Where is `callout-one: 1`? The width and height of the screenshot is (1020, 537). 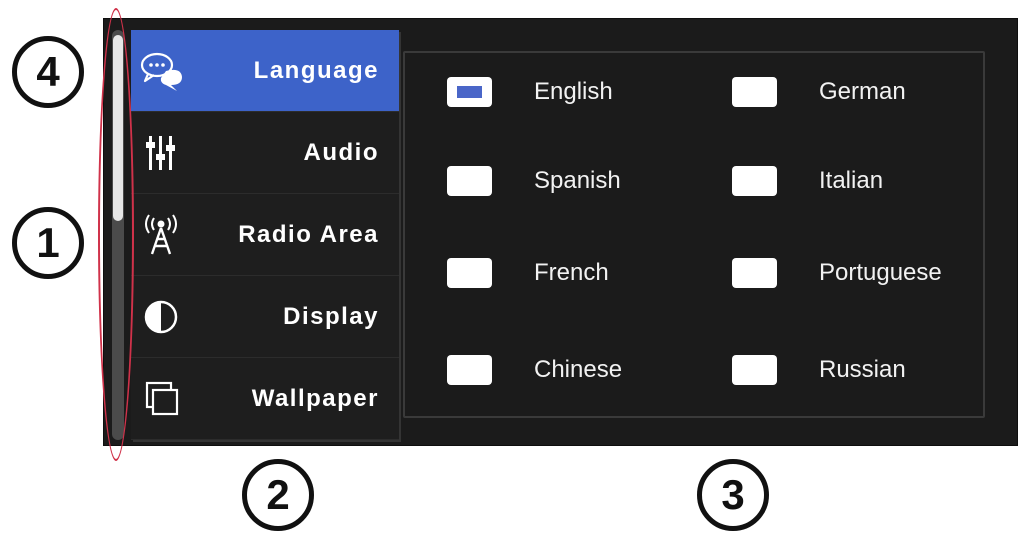 callout-one: 1 is located at coordinates (48, 243).